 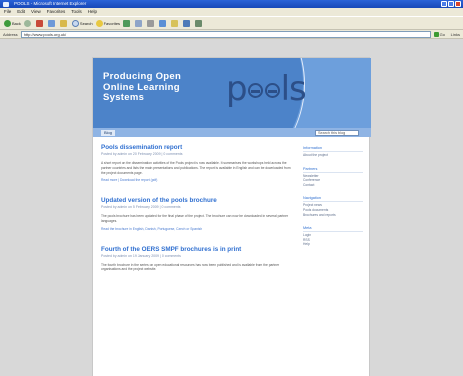 I want to click on back-button: Back, so click(x=12, y=23).